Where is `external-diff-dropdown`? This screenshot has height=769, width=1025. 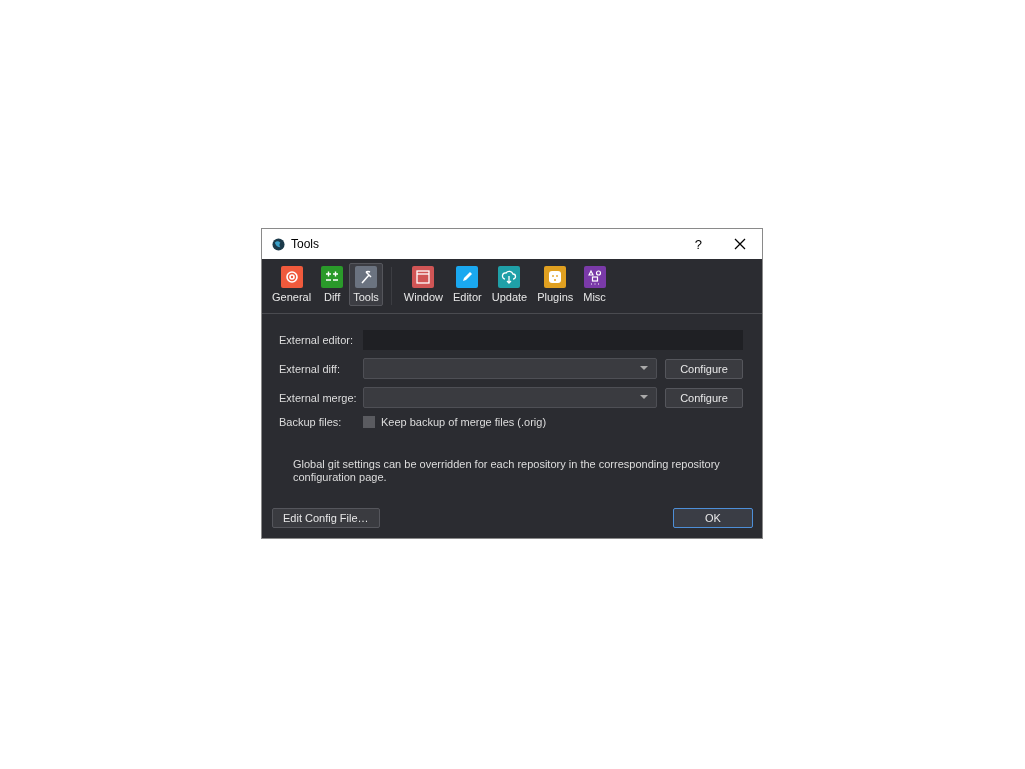 external-diff-dropdown is located at coordinates (510, 368).